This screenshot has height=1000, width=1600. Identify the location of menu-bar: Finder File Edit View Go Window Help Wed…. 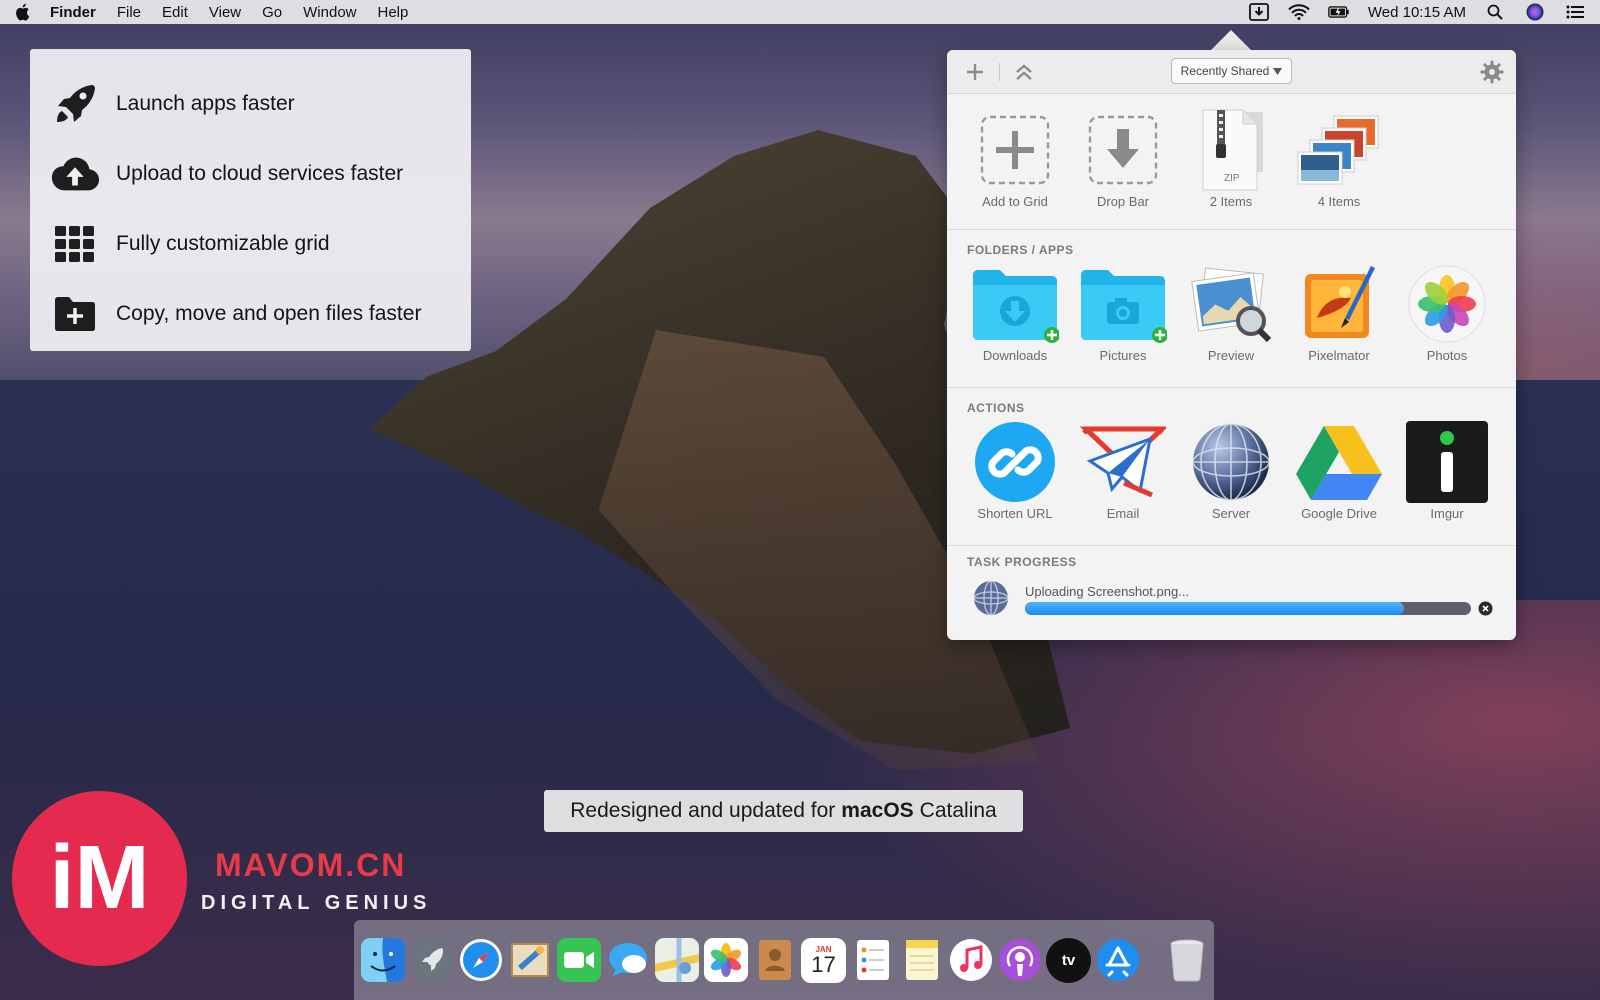
(800, 12).